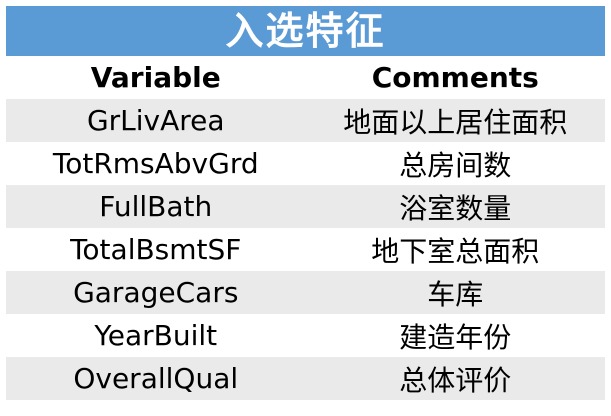  Describe the element at coordinates (455, 163) in the screenshot. I see `cell-comment: 总房间数` at that location.